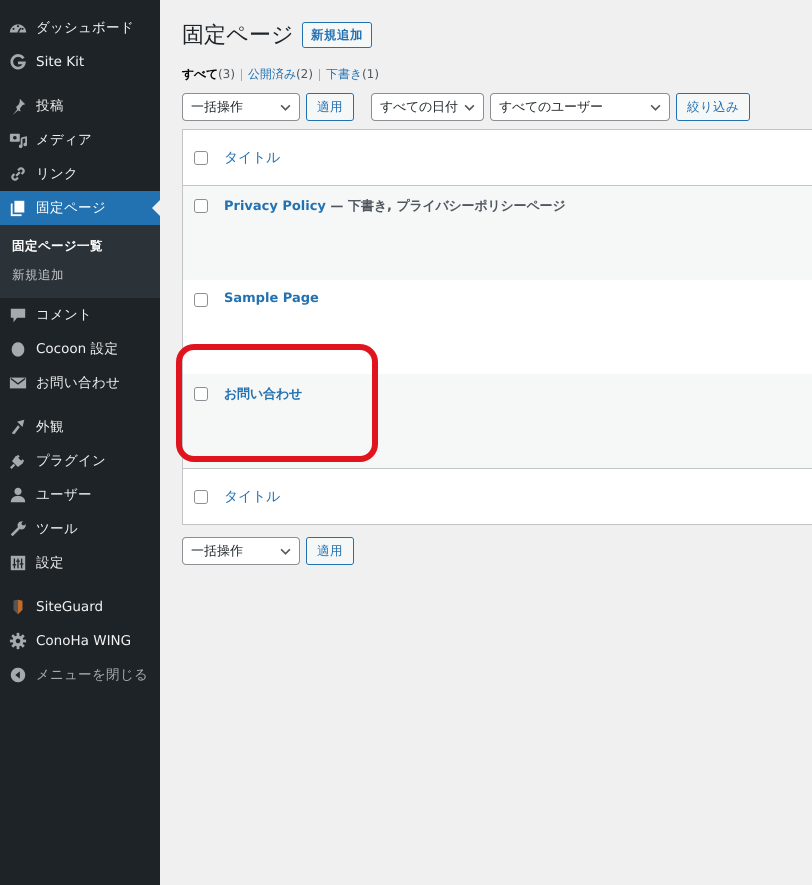 The image size is (812, 885). Describe the element at coordinates (77, 349) in the screenshot. I see `menu-label: Cocoon 設定` at that location.